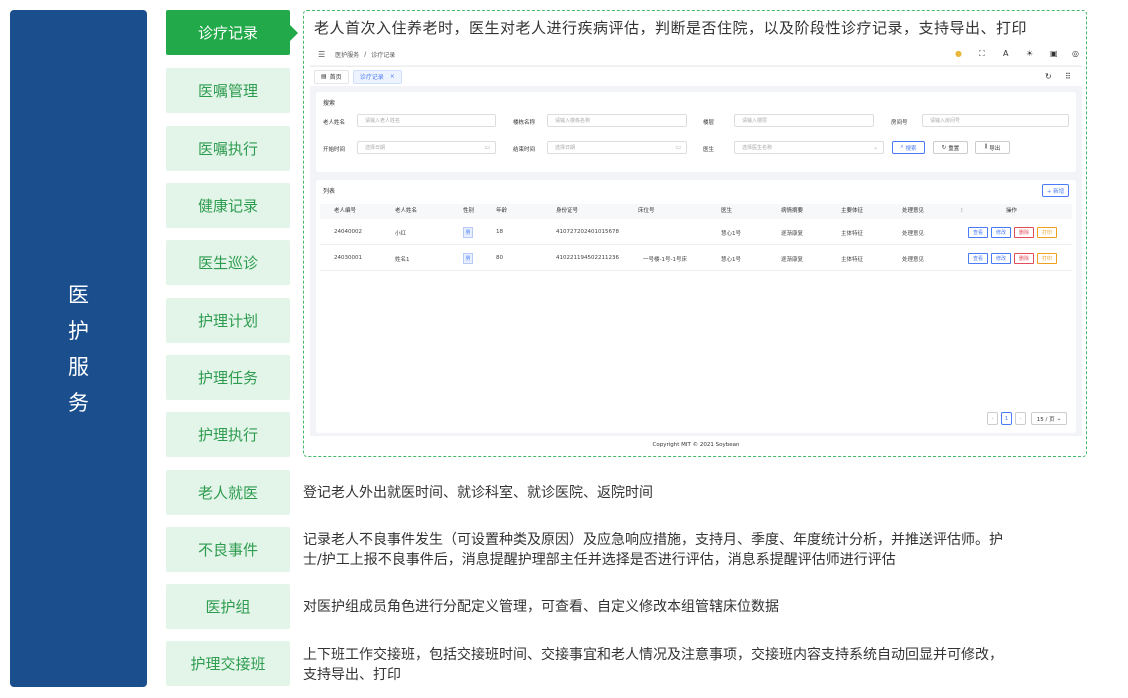 The image size is (1128, 698). What do you see at coordinates (469, 211) in the screenshot?
I see `col-sex: 性别` at bounding box center [469, 211].